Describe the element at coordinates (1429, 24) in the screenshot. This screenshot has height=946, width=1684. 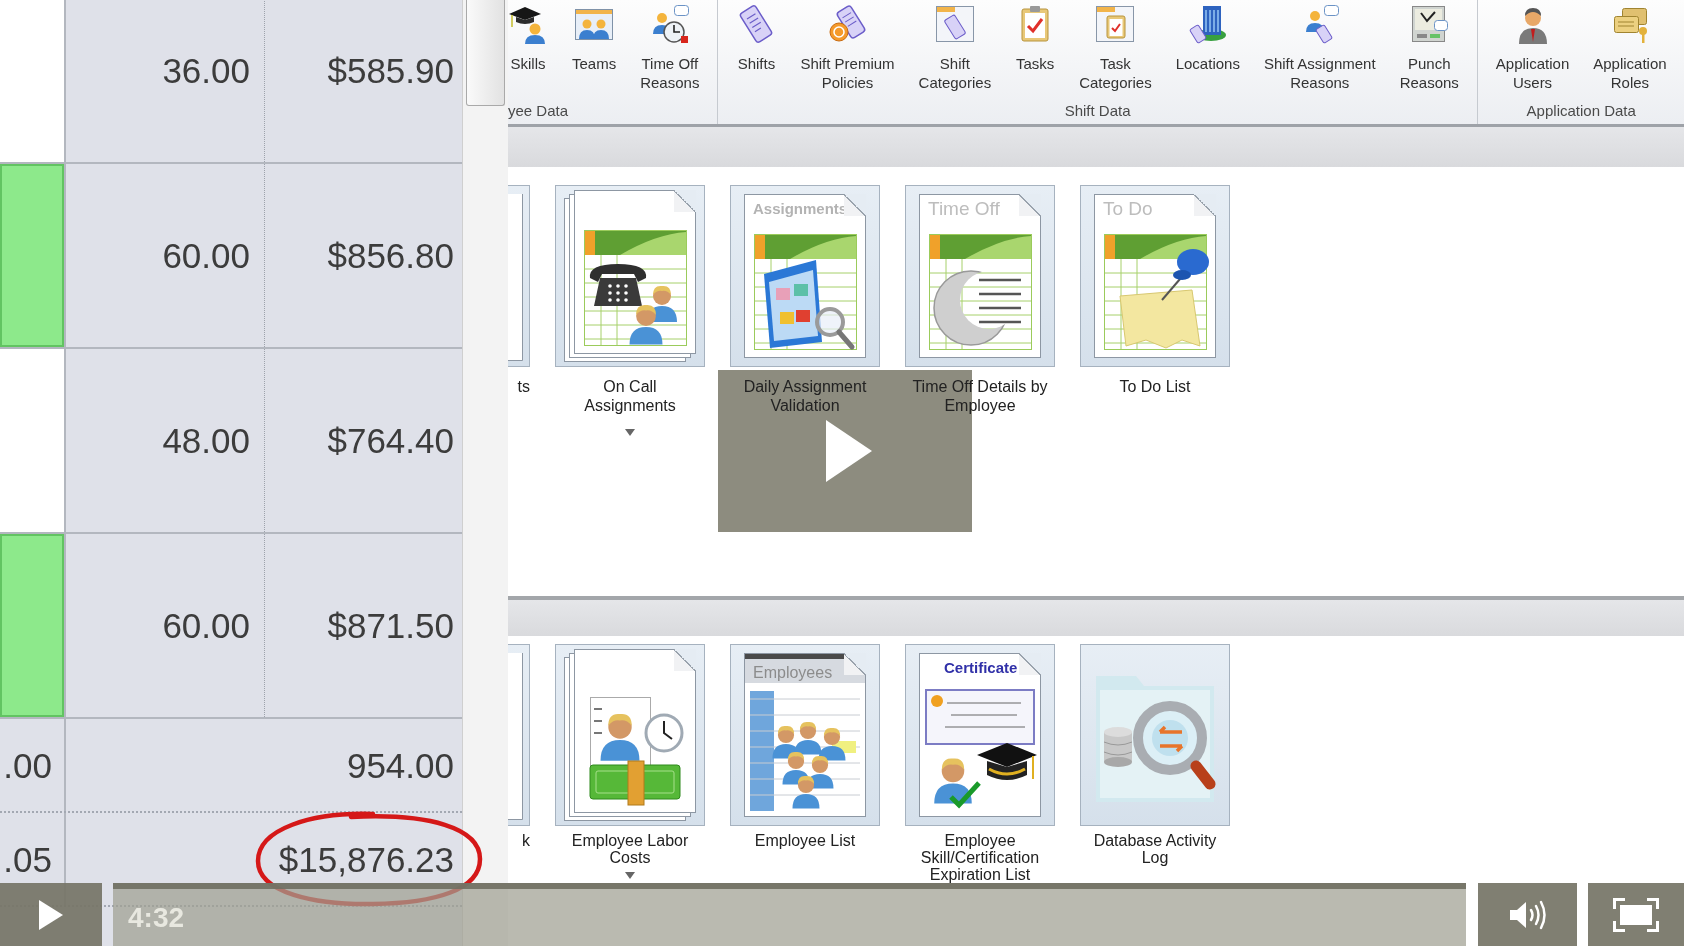
I see `clock-panel-icon` at that location.